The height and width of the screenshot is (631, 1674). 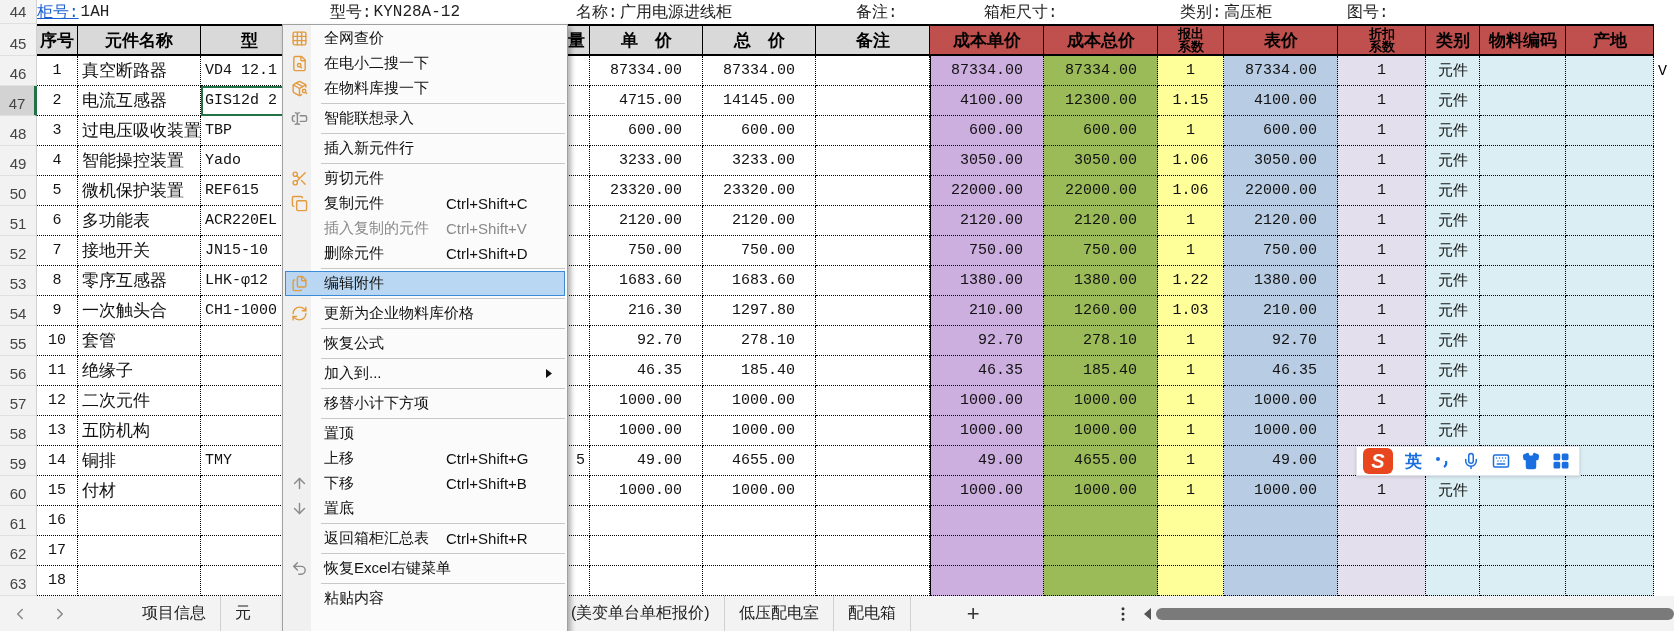 I want to click on menu-item: 编辑附件, so click(x=425, y=283).